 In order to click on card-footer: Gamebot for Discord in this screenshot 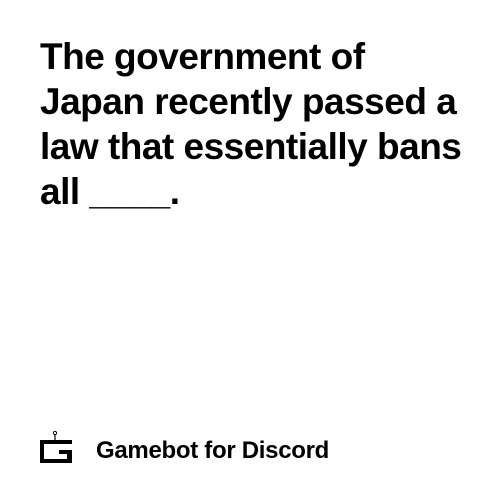, I will do `click(183, 448)`.